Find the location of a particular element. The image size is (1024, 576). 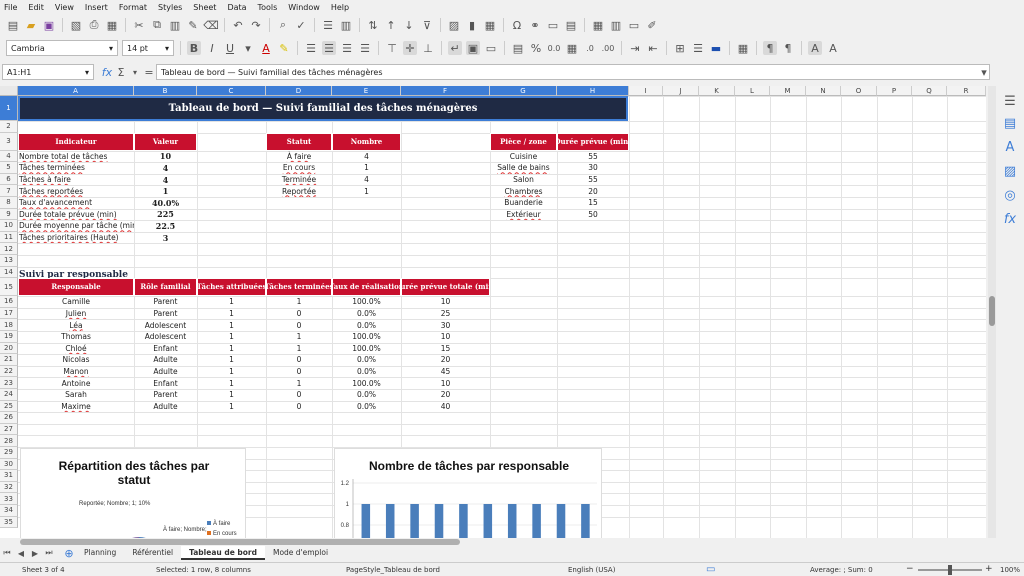

print-icon: ⎙ is located at coordinates (94, 25).